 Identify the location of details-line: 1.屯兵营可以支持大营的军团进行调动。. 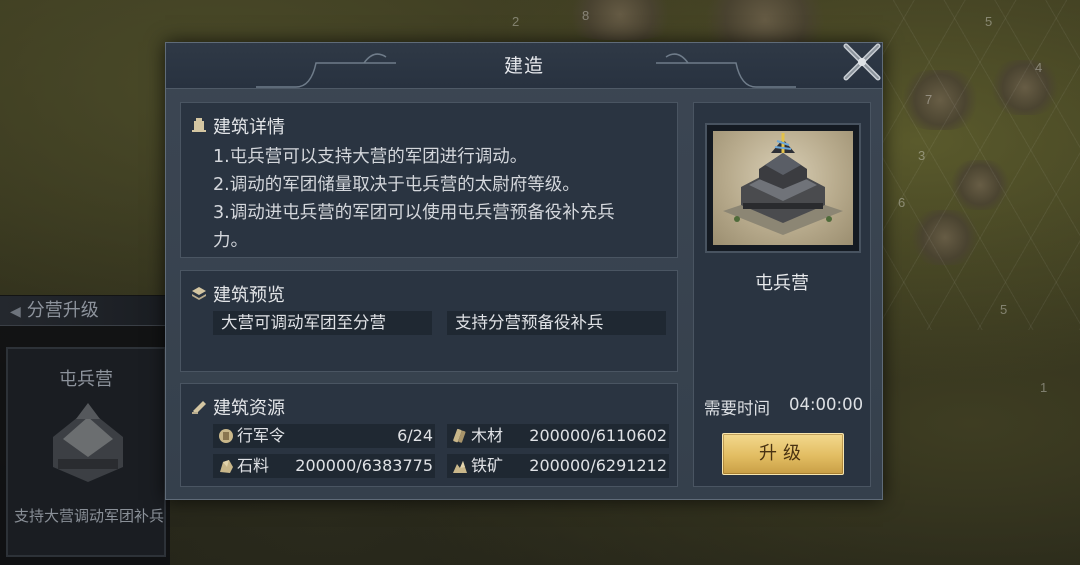
(370, 157).